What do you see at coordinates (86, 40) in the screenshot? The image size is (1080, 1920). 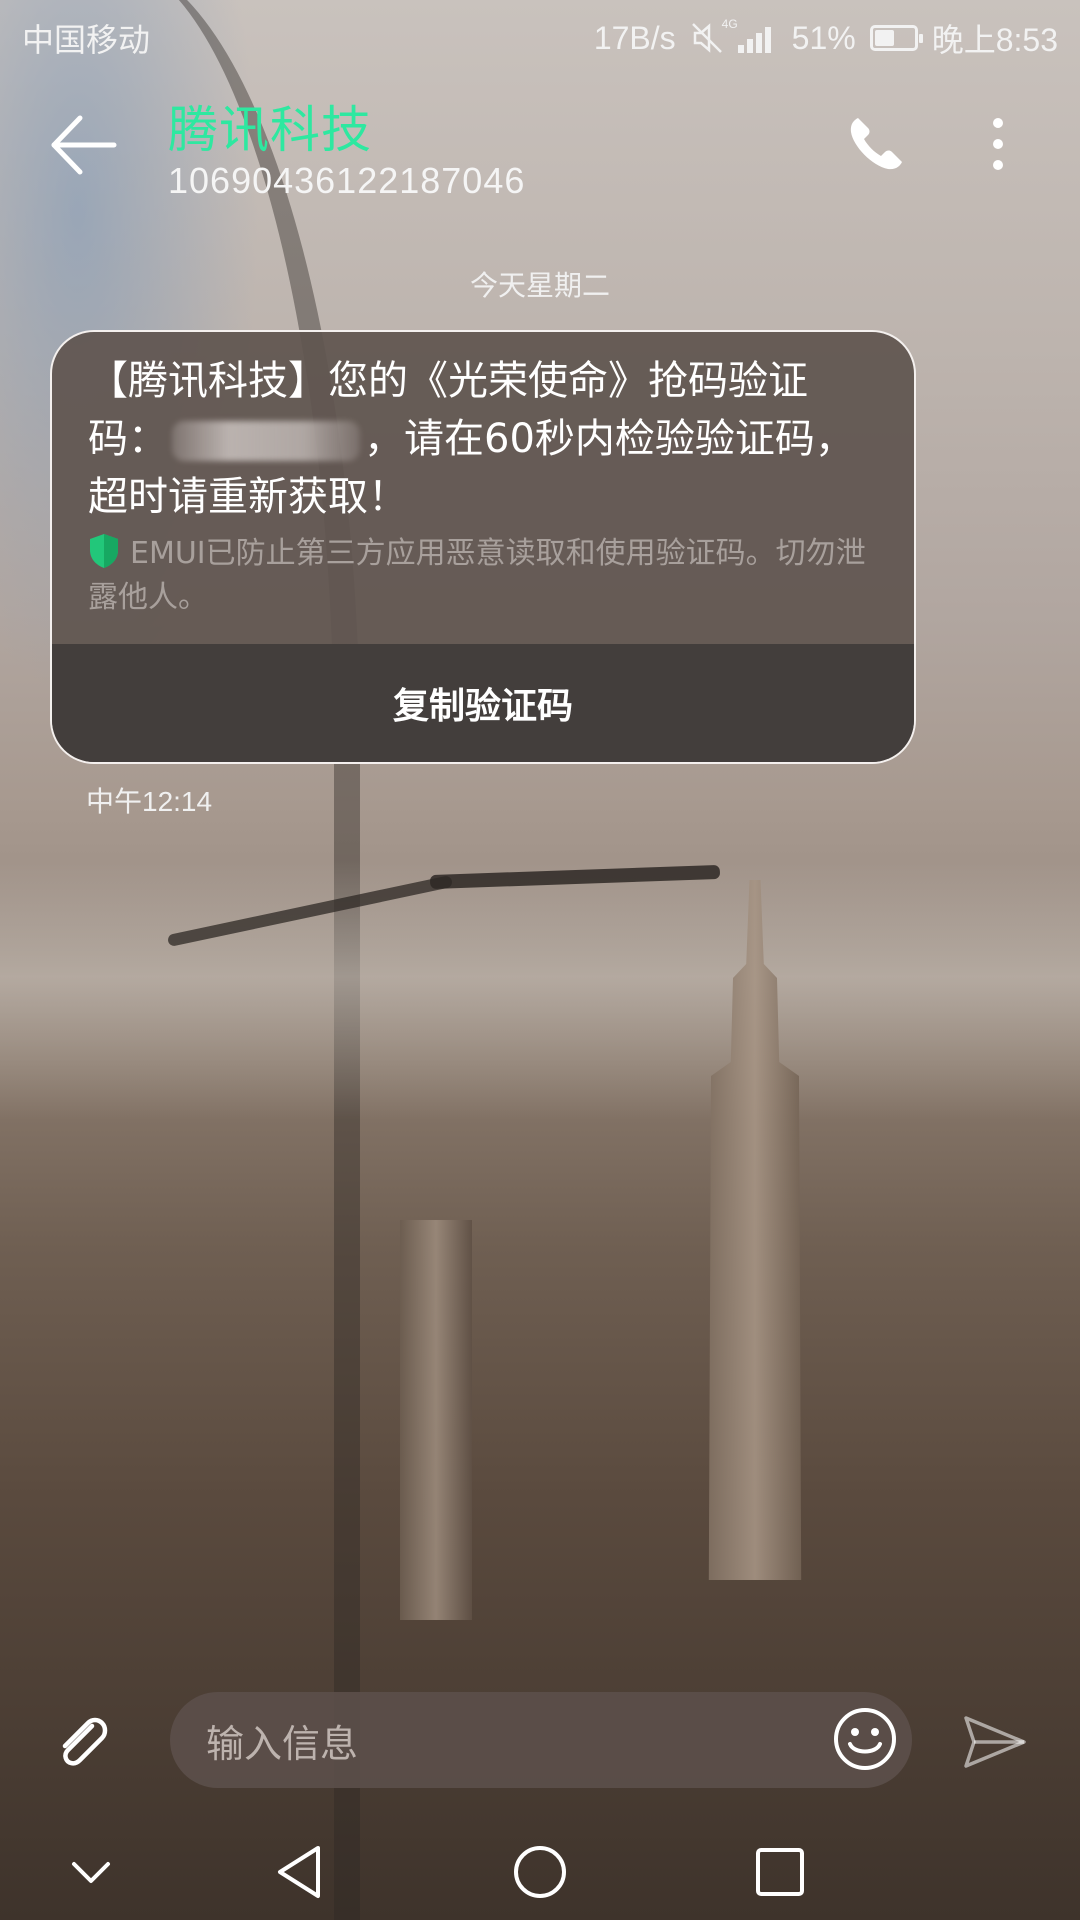 I see `carrier-name: 中国移动` at bounding box center [86, 40].